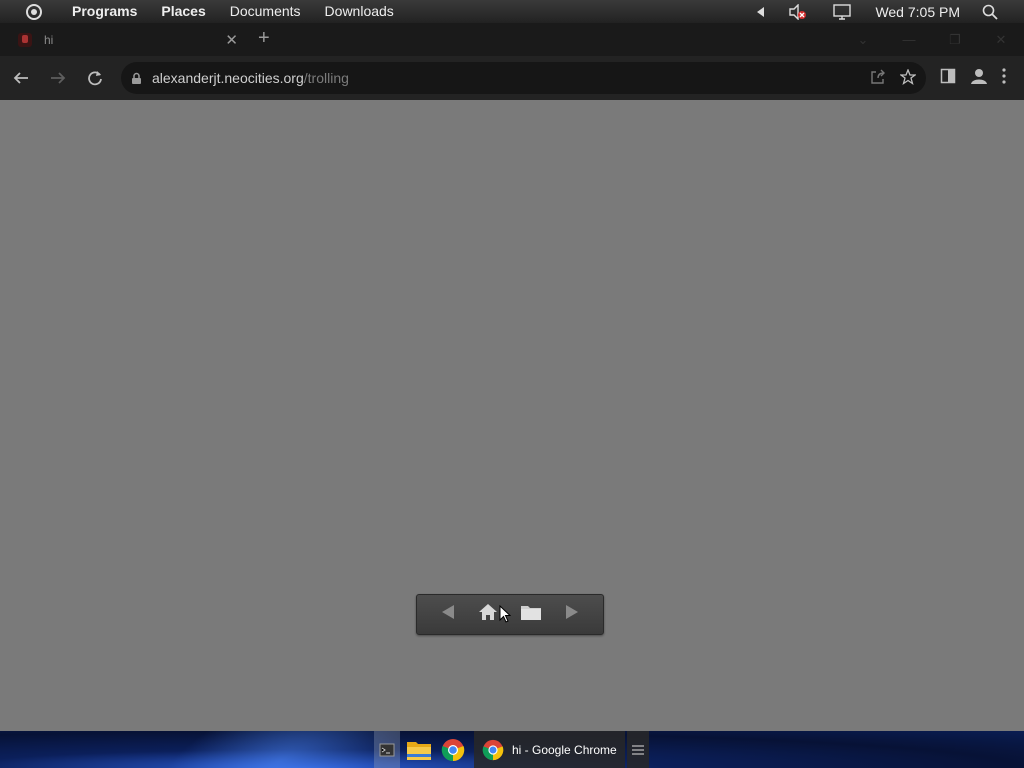  I want to click on profile-avatar-icon, so click(979, 78).